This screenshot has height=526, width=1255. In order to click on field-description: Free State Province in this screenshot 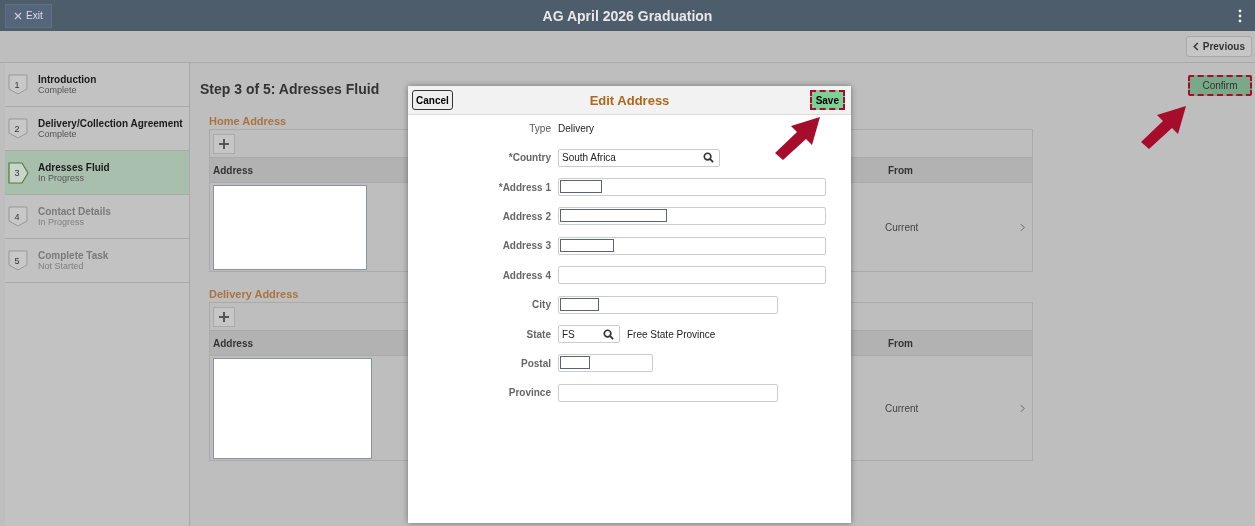, I will do `click(671, 334)`.